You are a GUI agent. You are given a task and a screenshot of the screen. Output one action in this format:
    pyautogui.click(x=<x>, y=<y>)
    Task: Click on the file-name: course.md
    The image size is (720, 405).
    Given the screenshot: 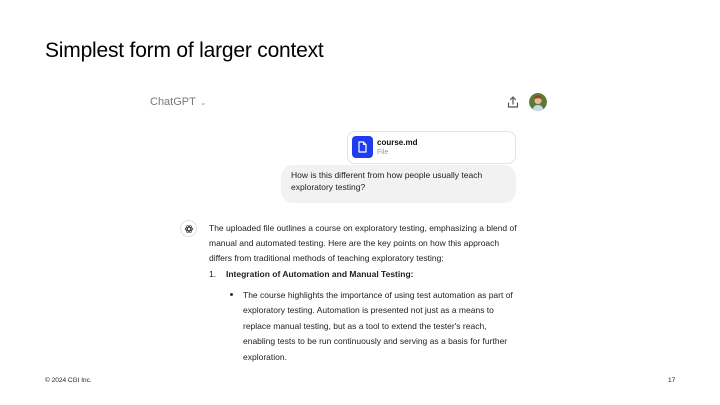 What is the action you would take?
    pyautogui.click(x=397, y=142)
    